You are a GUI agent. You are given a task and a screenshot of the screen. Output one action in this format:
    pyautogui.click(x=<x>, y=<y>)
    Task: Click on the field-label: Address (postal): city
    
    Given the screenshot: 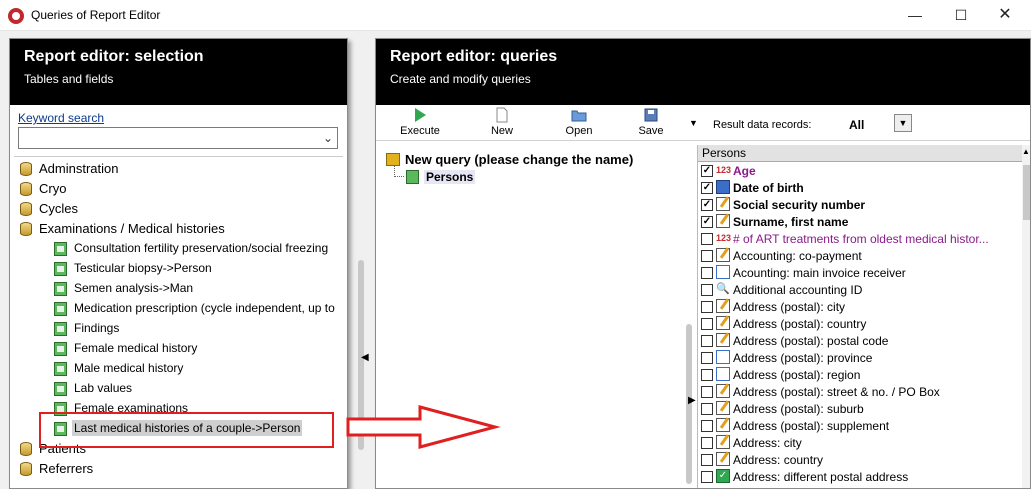 What is the action you would take?
    pyautogui.click(x=789, y=307)
    